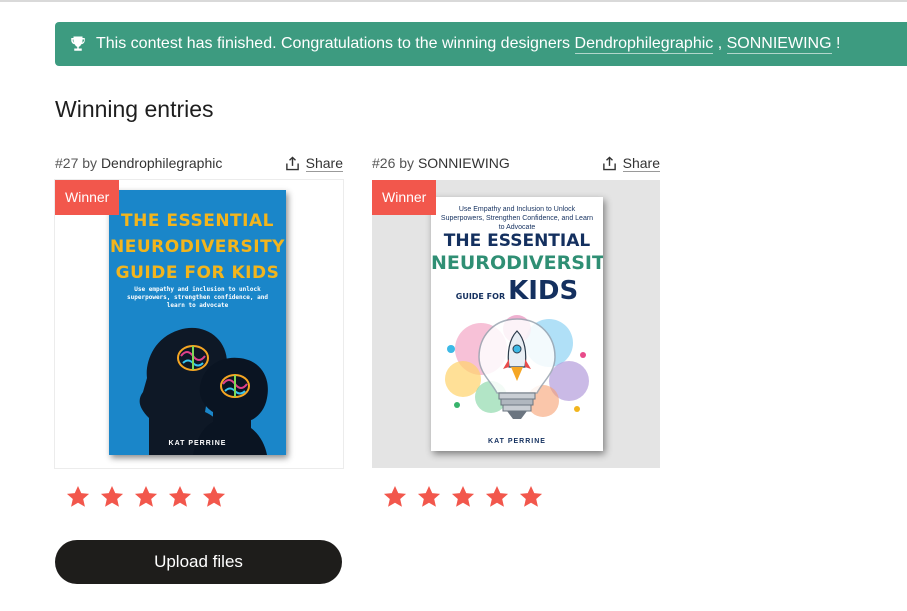 The height and width of the screenshot is (611, 907). I want to click on entry-designer: Dendrophilegraphic, so click(161, 163).